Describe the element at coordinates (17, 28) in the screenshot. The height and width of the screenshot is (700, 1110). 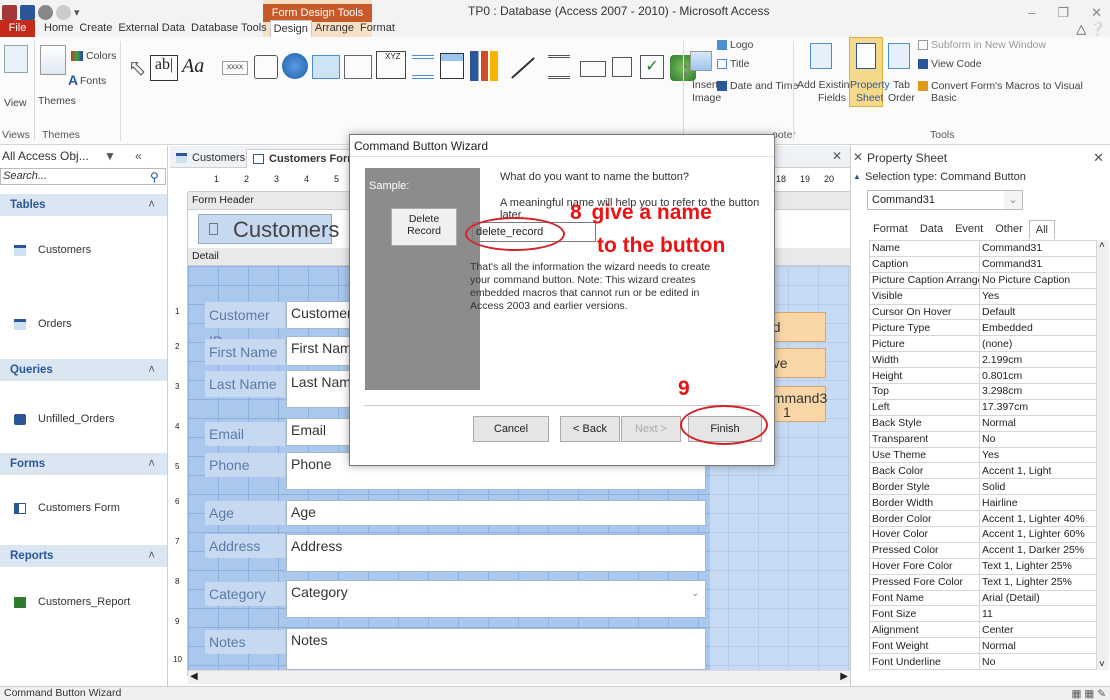
I see `tab-file: File` at that location.